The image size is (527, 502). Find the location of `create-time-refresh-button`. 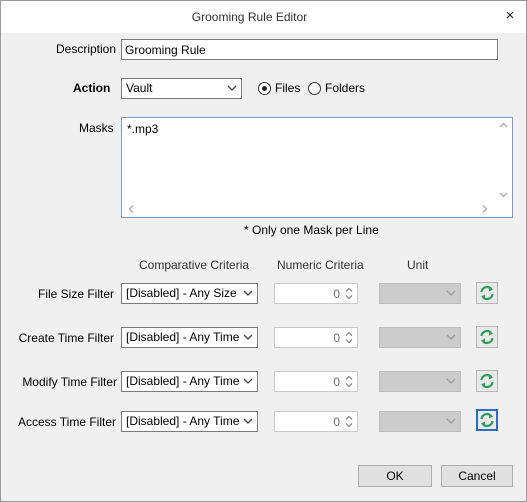

create-time-refresh-button is located at coordinates (487, 337).